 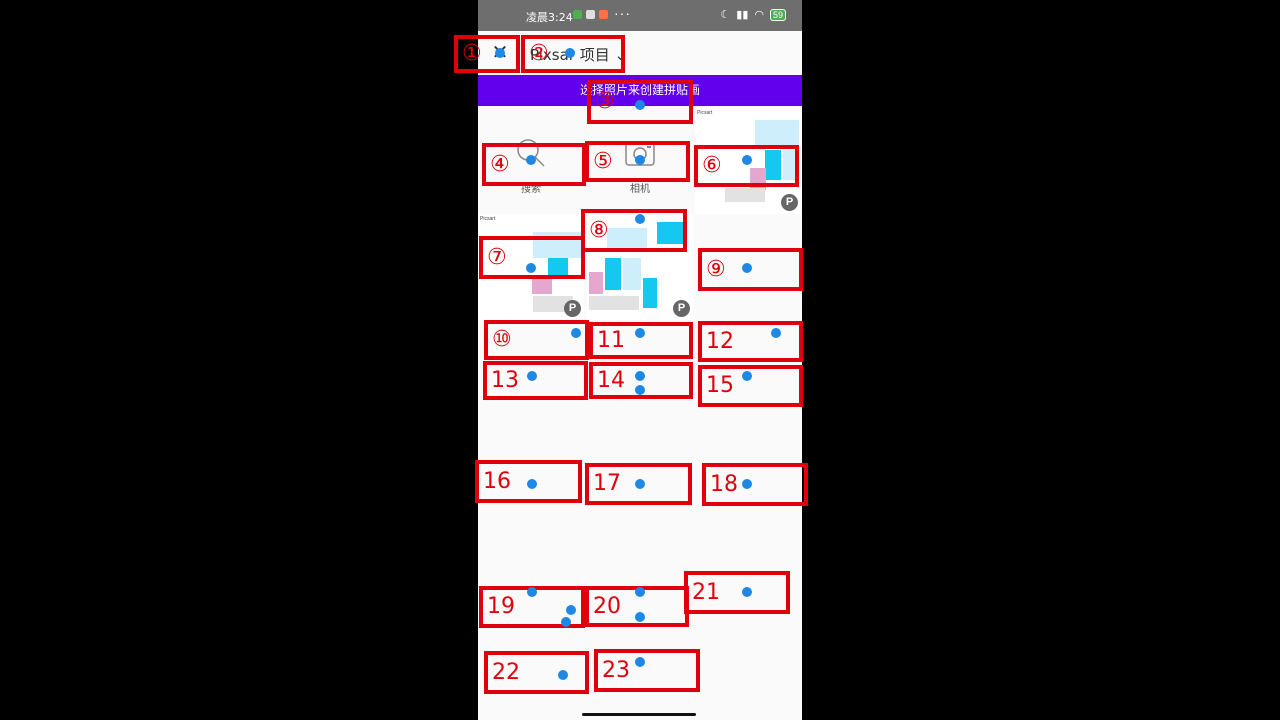 I want to click on annotation-number: 21, so click(x=706, y=592).